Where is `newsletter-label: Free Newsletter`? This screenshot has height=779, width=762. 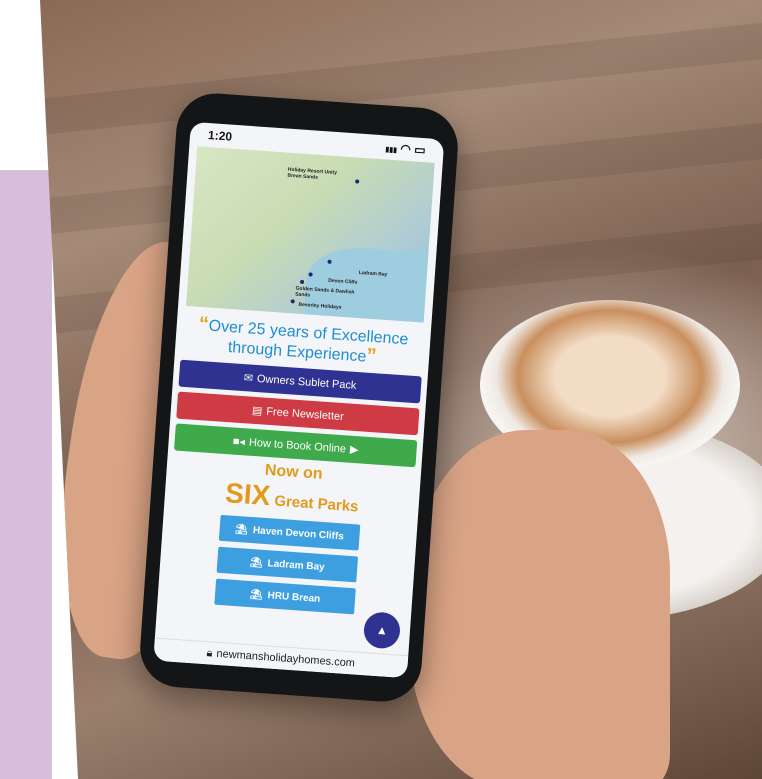 newsletter-label: Free Newsletter is located at coordinates (305, 414).